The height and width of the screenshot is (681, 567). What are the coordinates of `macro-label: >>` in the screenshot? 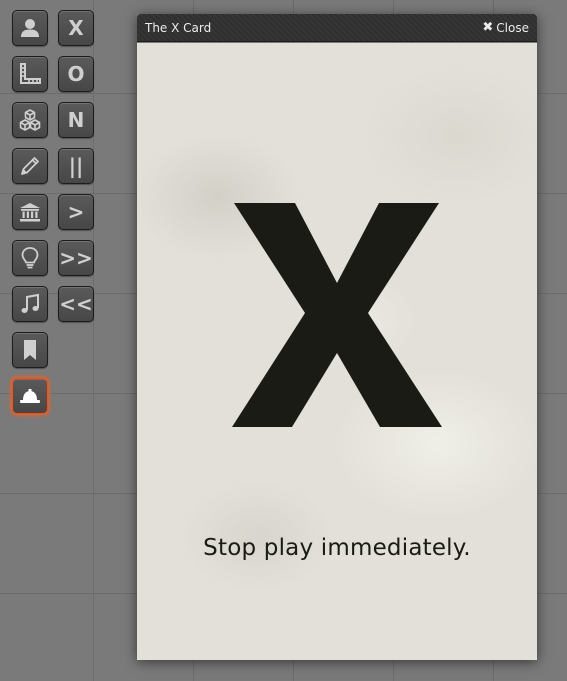 It's located at (76, 258).